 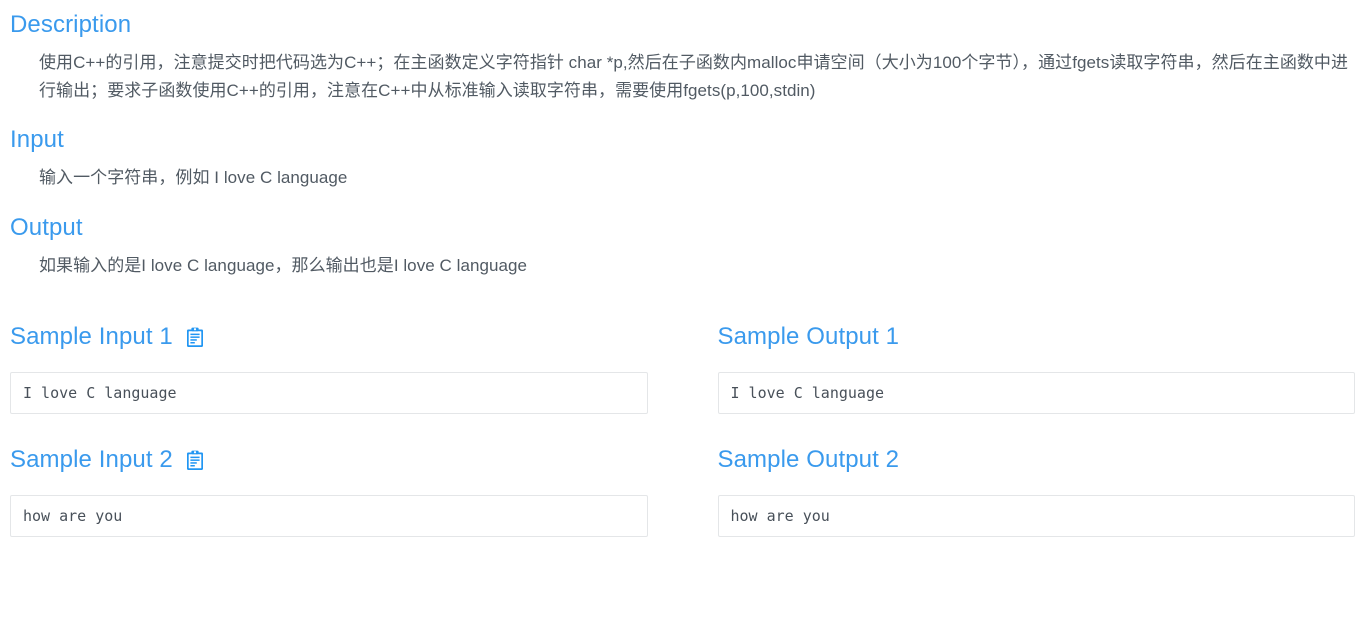 What do you see at coordinates (329, 516) in the screenshot?
I see `sample-input-value: how are you` at bounding box center [329, 516].